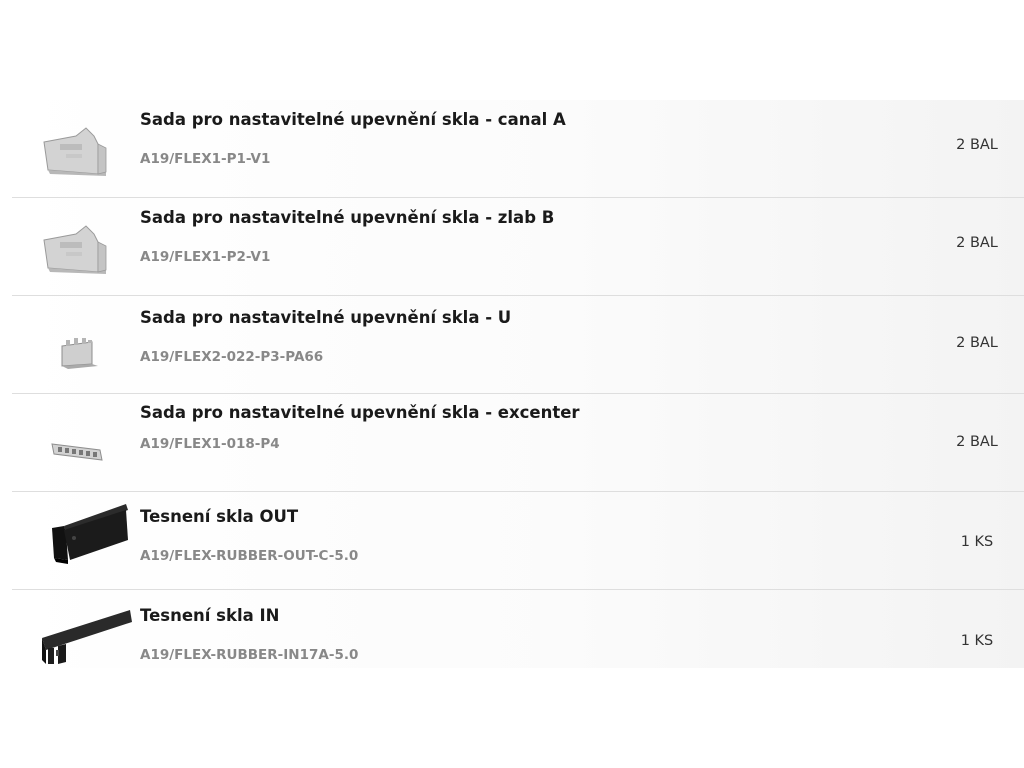  What do you see at coordinates (219, 516) in the screenshot?
I see `product-name: Tesnení skla OUT` at bounding box center [219, 516].